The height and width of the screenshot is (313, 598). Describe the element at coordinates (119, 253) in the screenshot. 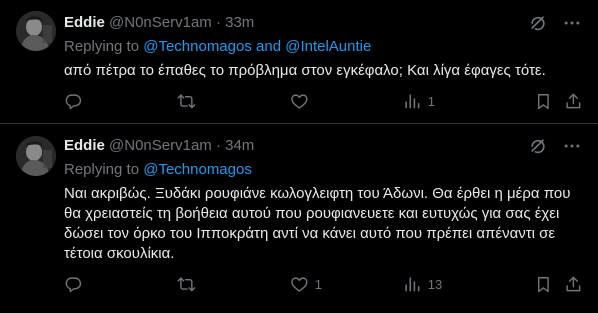

I see `tweet-text-line: τέτοια σκουλίκια.` at that location.